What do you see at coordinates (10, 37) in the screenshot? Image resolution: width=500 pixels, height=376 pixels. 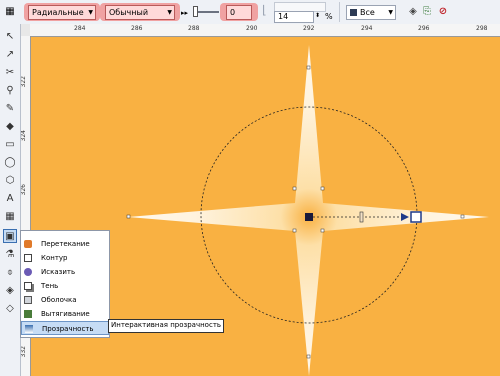 I see `pick-tool-icon: ↖` at bounding box center [10, 37].